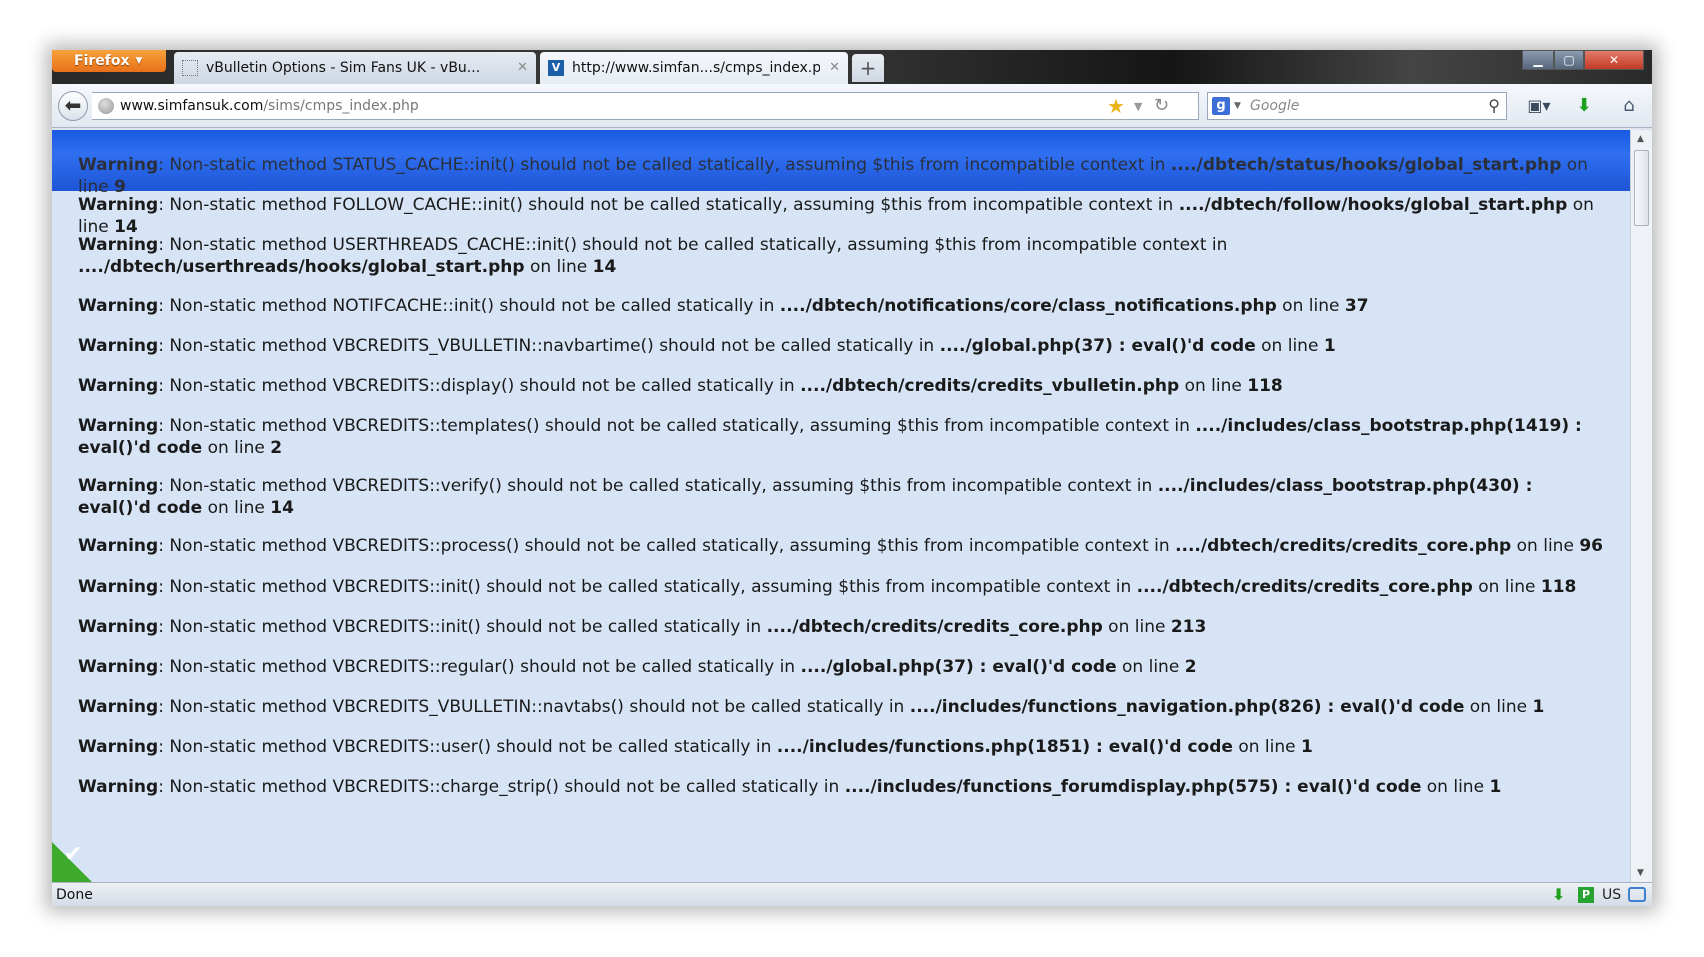 This screenshot has width=1704, height=957. What do you see at coordinates (1641, 188) in the screenshot?
I see `scrollbar-thumb` at bounding box center [1641, 188].